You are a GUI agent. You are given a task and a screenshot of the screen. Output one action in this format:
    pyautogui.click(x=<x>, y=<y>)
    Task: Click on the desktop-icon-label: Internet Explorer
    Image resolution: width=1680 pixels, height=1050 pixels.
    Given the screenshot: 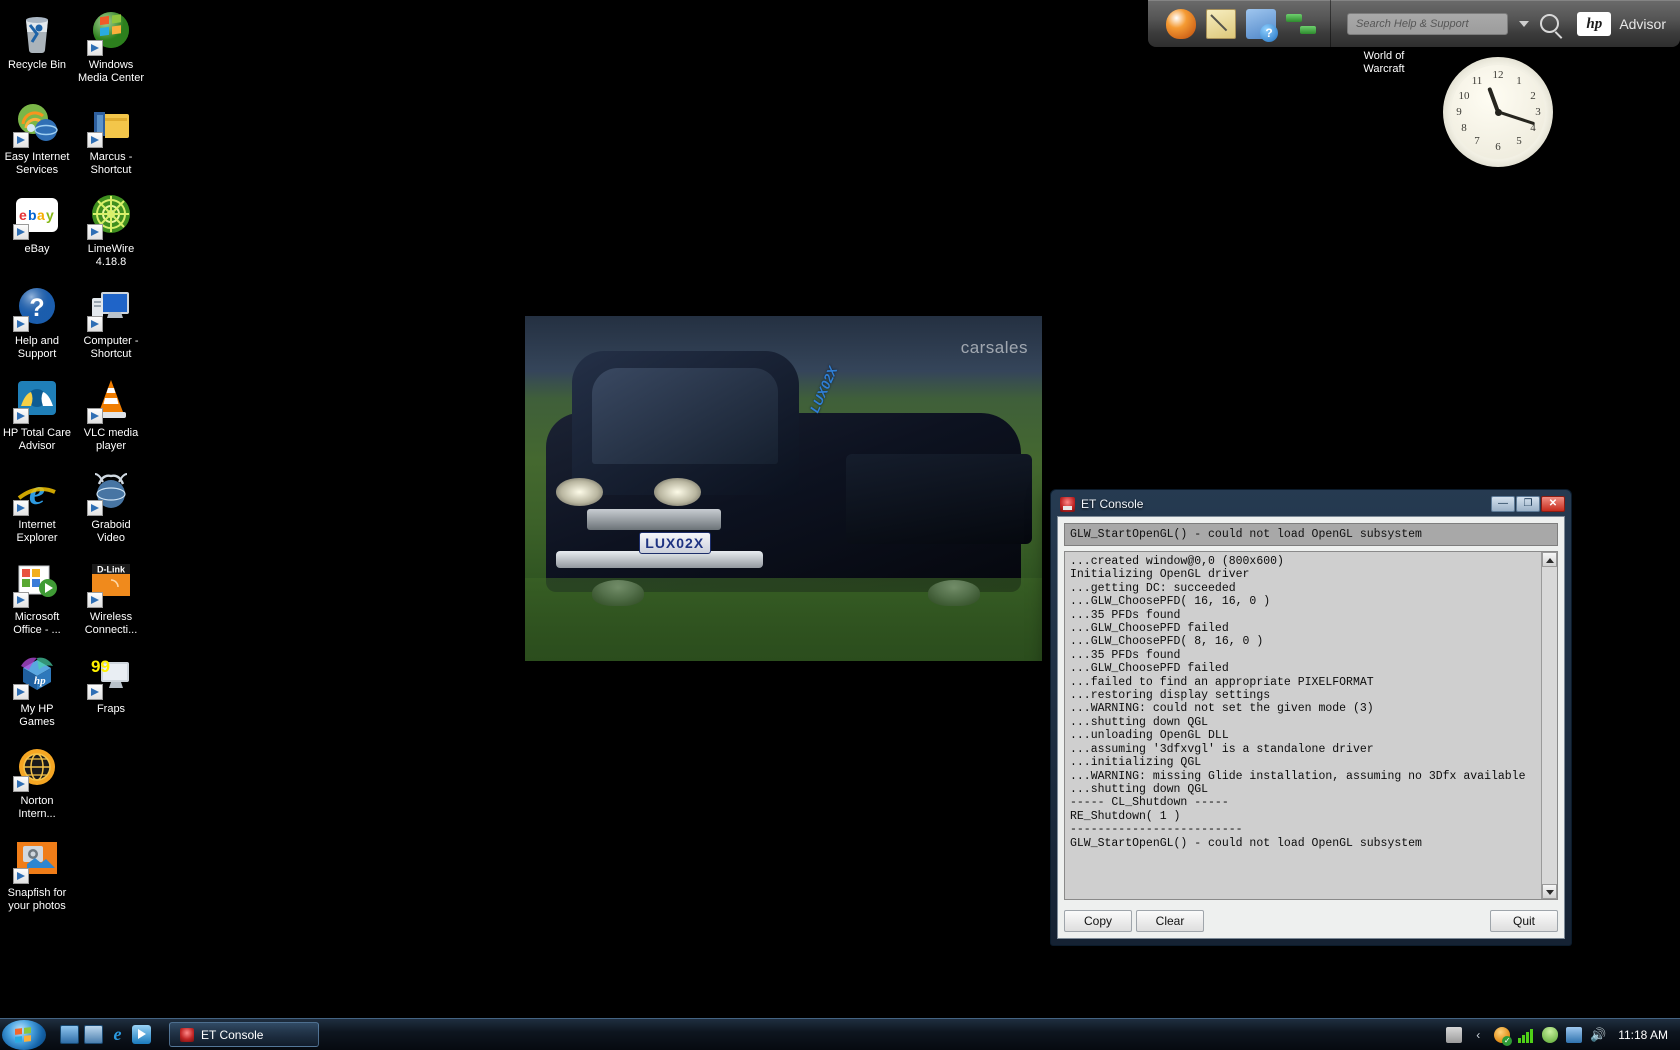 What is the action you would take?
    pyautogui.click(x=37, y=531)
    